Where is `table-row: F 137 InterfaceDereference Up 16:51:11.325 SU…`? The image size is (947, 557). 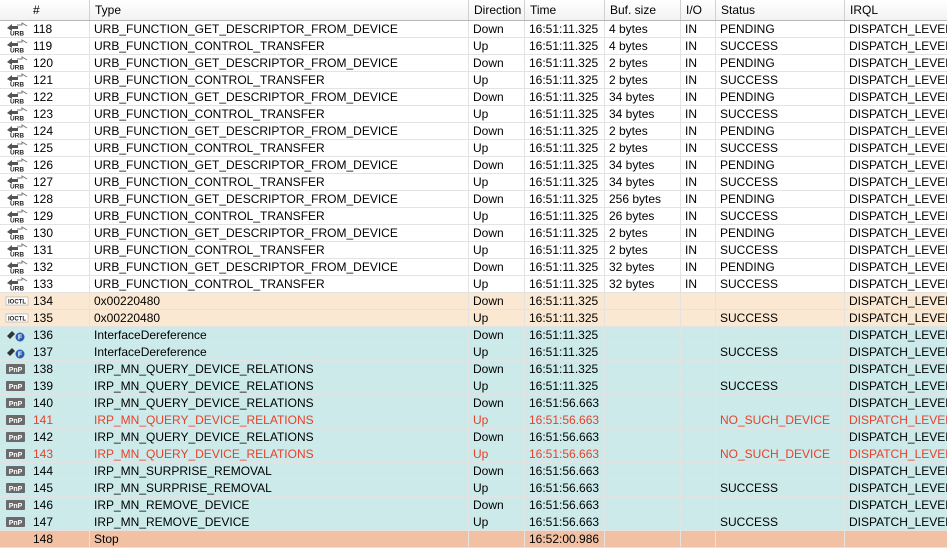 table-row: F 137 InterfaceDereference Up 16:51:11.325 SU… is located at coordinates (473, 352).